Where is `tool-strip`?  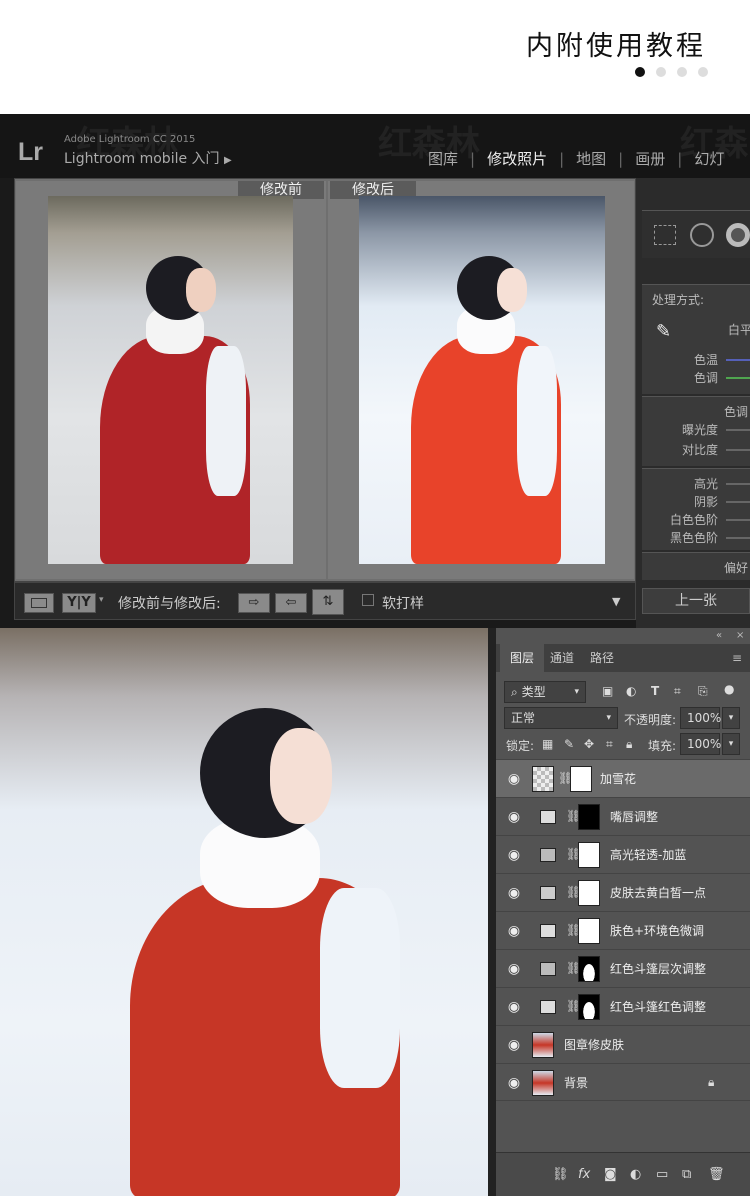 tool-strip is located at coordinates (696, 234).